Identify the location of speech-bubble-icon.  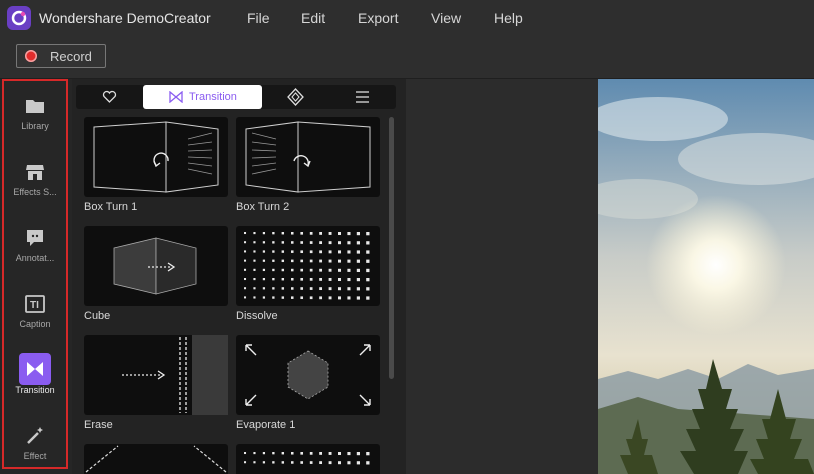
(35, 238).